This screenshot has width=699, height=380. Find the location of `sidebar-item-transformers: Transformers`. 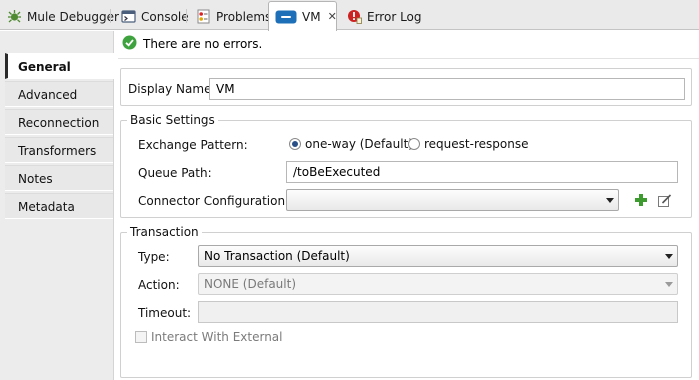

sidebar-item-transformers: Transformers is located at coordinates (59, 150).